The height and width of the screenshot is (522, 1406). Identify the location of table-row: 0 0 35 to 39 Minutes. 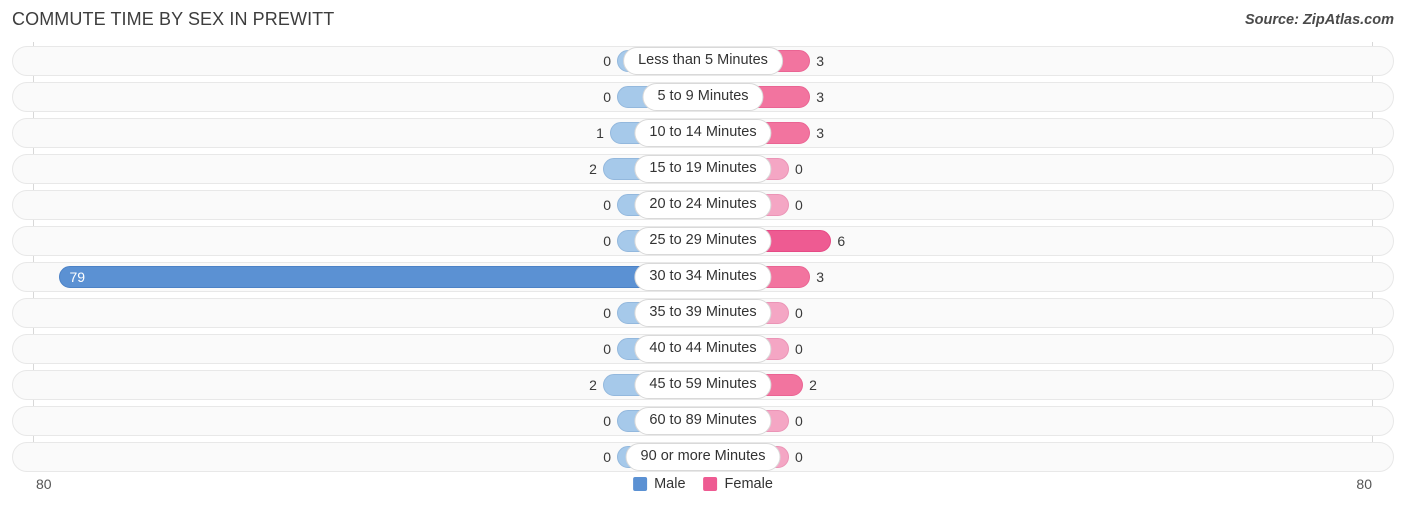
(703, 313).